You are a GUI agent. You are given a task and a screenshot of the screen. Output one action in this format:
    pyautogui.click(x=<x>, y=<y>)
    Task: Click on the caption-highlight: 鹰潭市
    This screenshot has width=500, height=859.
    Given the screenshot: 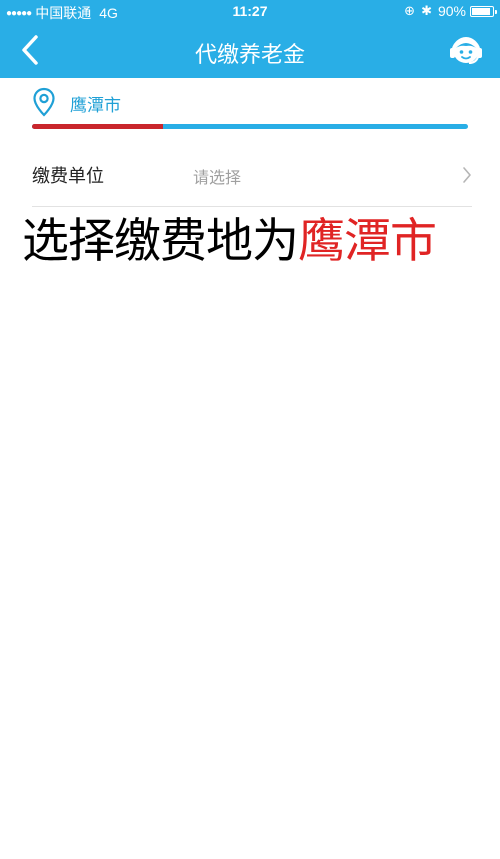 What is the action you would take?
    pyautogui.click(x=367, y=241)
    